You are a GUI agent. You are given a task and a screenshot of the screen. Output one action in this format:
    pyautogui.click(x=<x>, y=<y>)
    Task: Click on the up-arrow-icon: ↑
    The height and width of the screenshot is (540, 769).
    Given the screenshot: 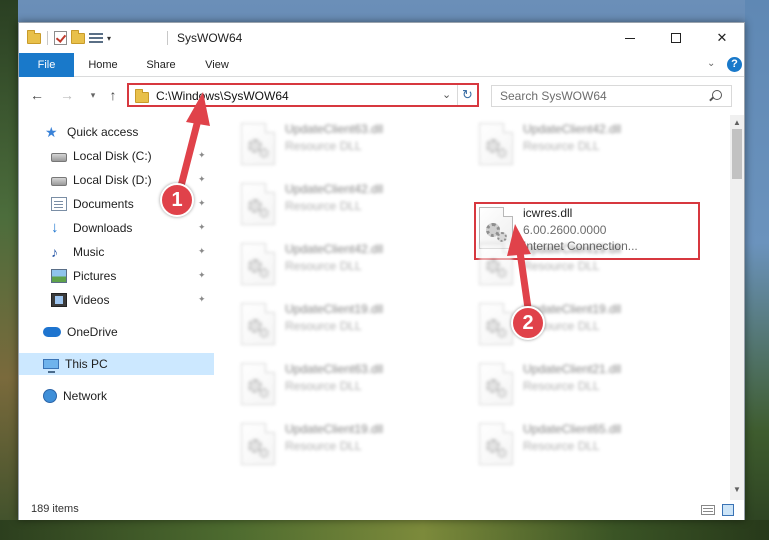 What is the action you would take?
    pyautogui.click(x=113, y=95)
    